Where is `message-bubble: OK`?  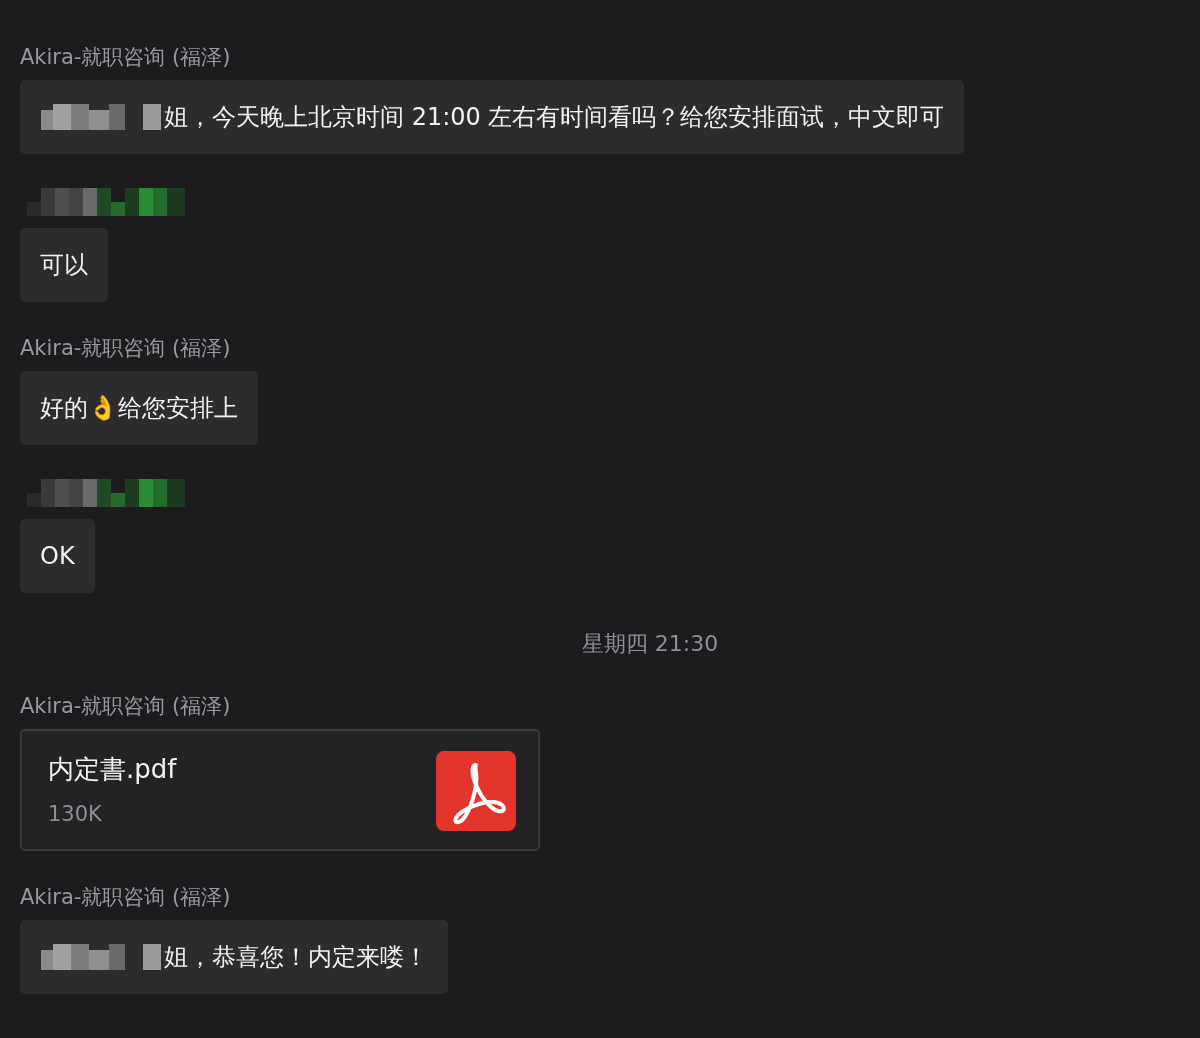 message-bubble: OK is located at coordinates (57, 556).